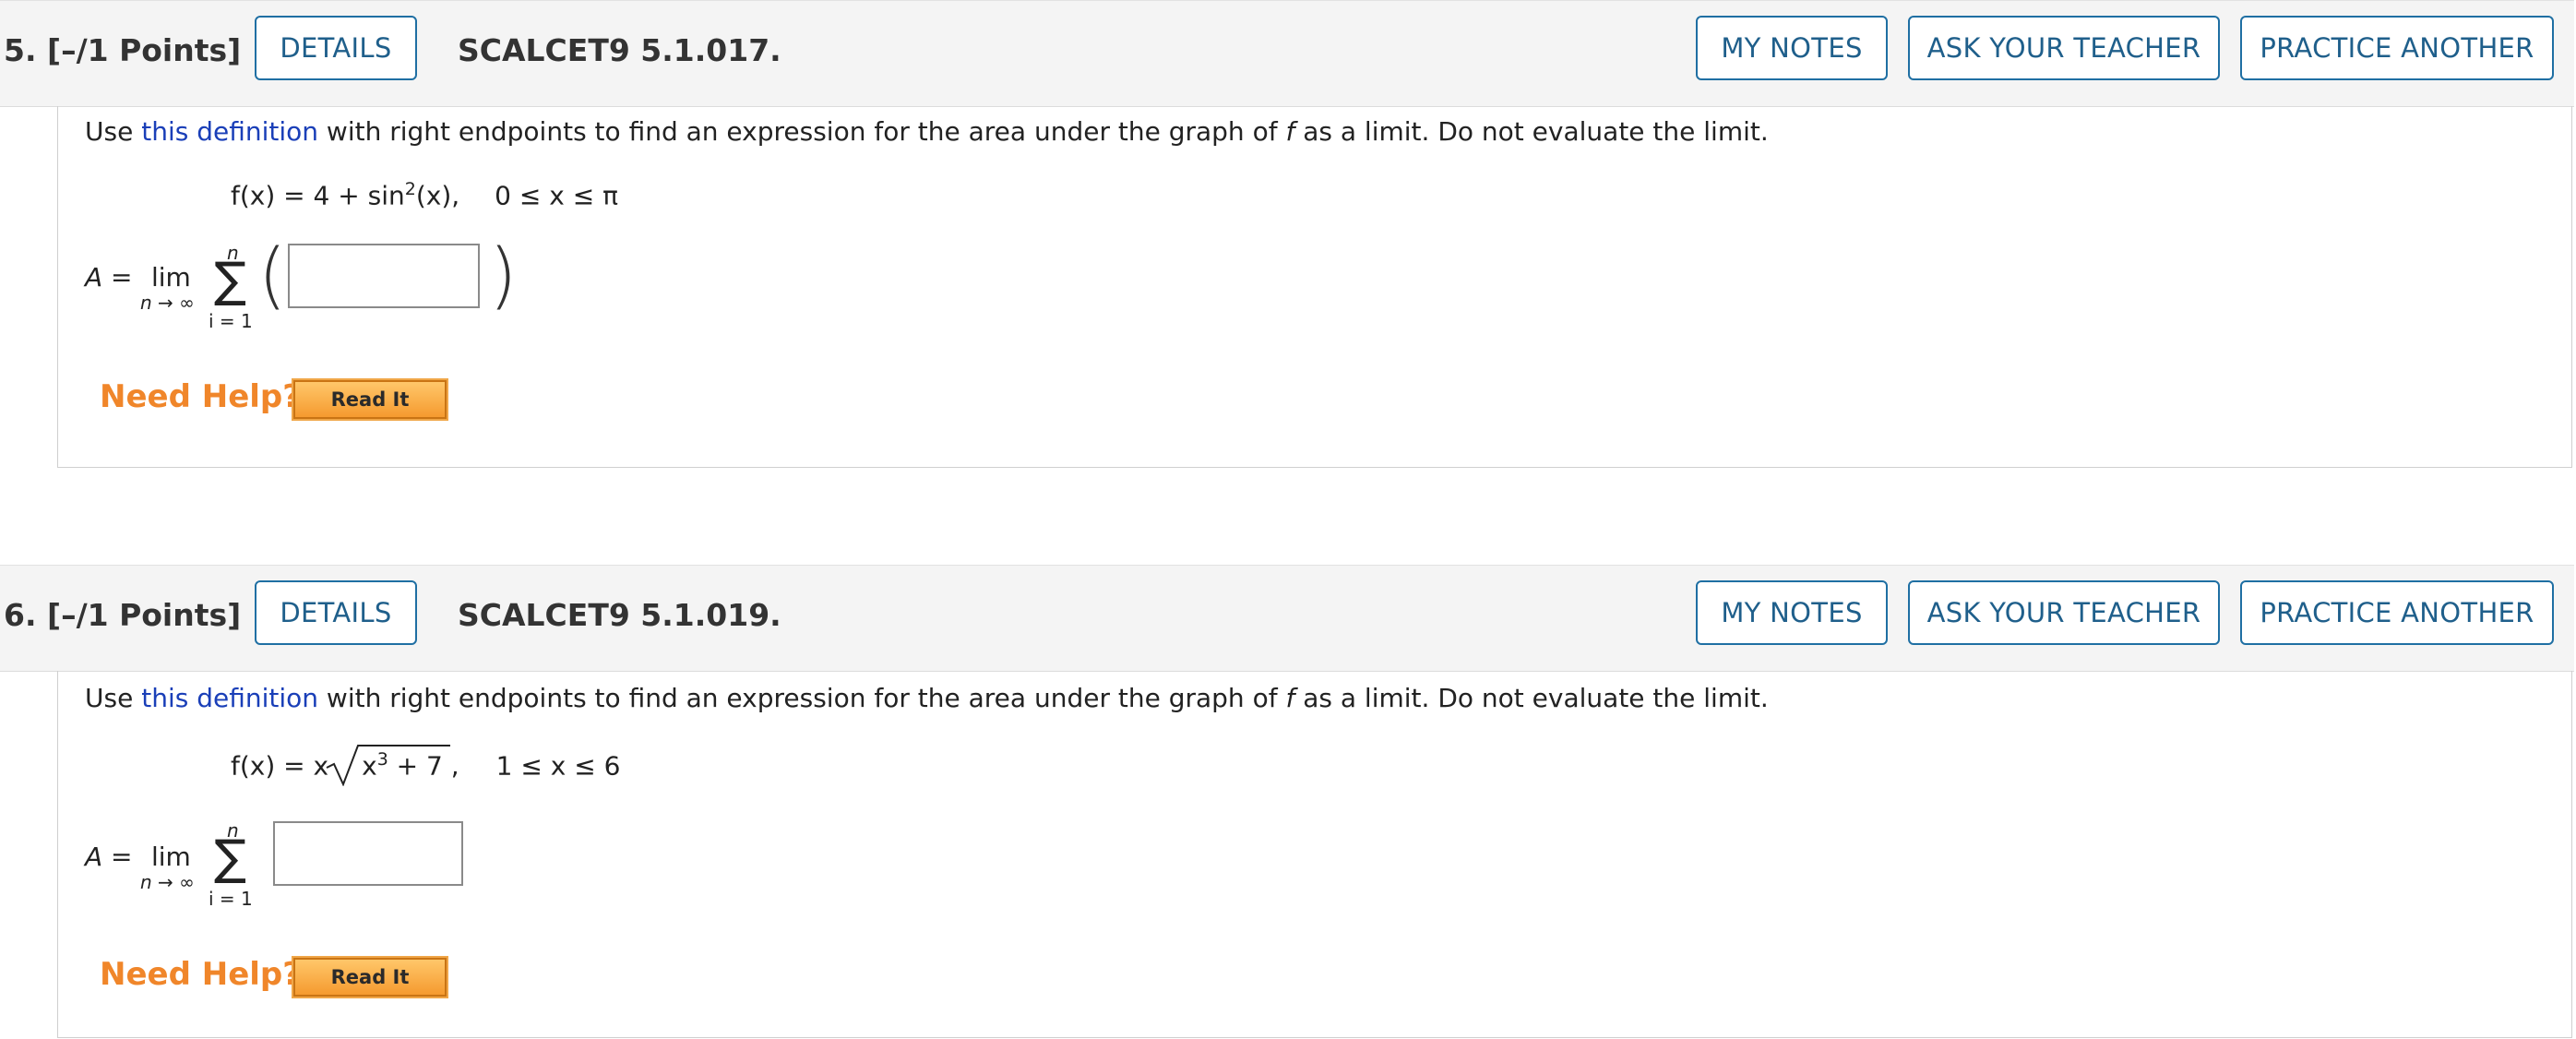  I want to click on domain: 1 ≤ x ≤ 6, so click(558, 766).